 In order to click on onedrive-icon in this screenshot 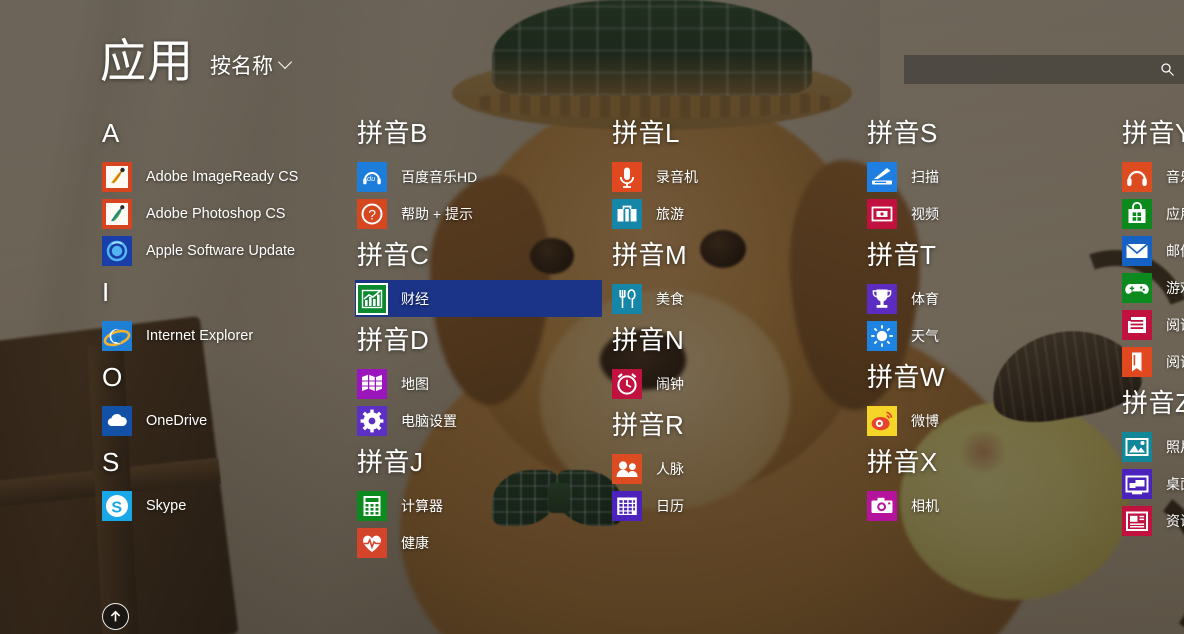, I will do `click(117, 420)`.